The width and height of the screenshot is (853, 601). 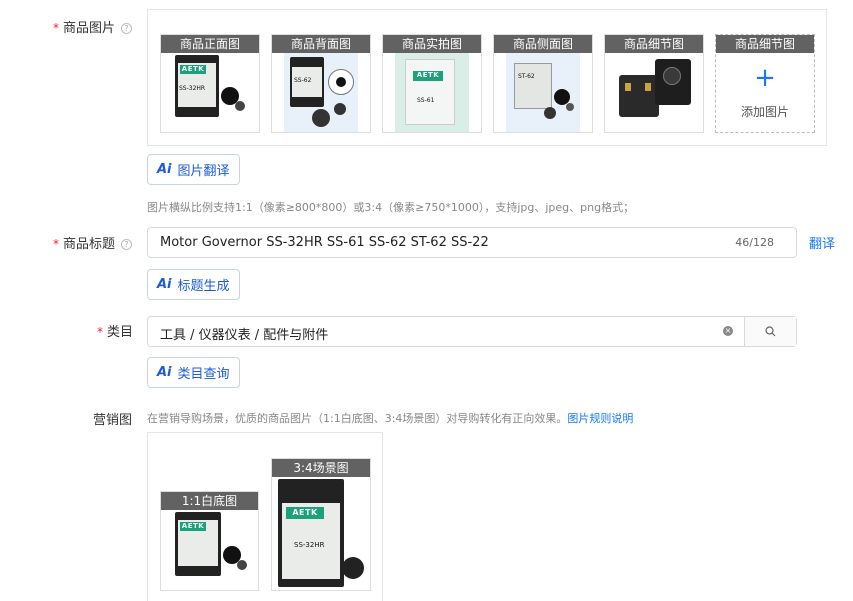 I want to click on title-translate-link: 翻译, so click(x=822, y=242).